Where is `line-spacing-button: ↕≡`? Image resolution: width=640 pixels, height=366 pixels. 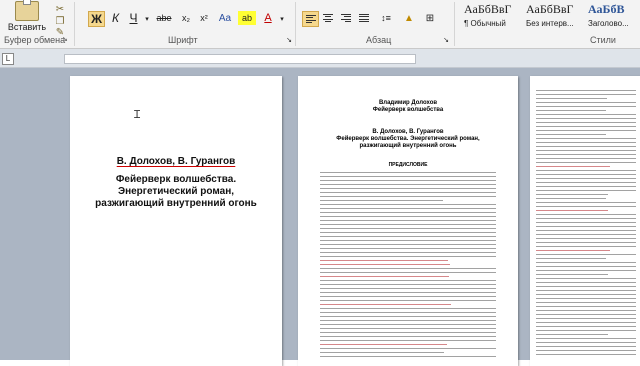
line-spacing-button: ↕≡ is located at coordinates (386, 18).